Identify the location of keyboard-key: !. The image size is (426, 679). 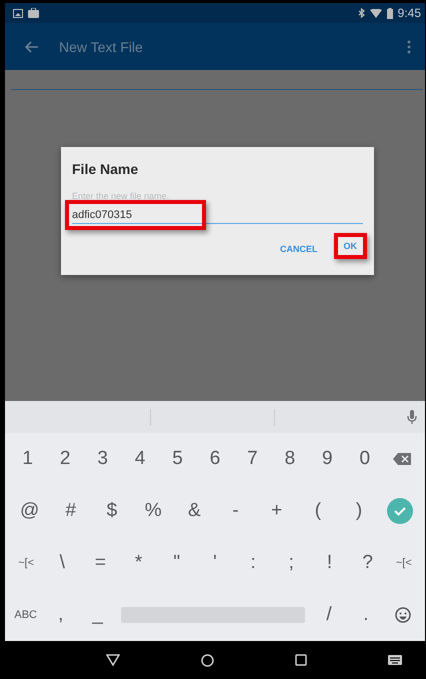
(329, 563).